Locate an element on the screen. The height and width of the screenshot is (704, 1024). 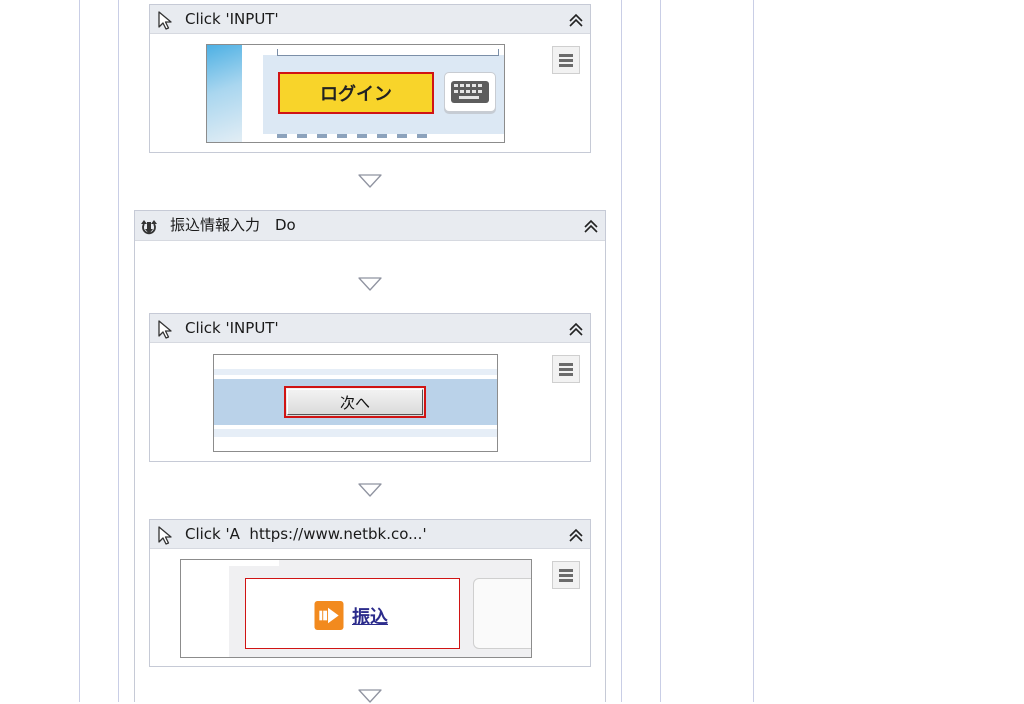
transfer-link-box: 振込 is located at coordinates (352, 613).